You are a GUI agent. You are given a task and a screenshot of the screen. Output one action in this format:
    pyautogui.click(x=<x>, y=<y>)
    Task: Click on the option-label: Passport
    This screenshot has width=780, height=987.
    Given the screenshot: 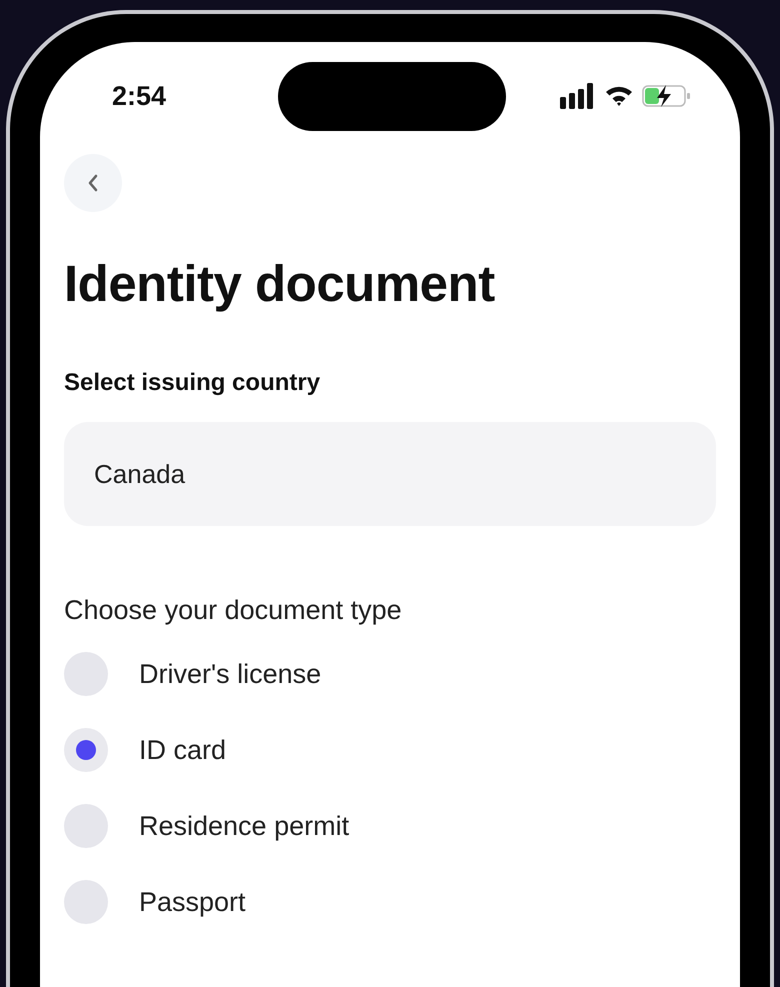 What is the action you would take?
    pyautogui.click(x=192, y=902)
    